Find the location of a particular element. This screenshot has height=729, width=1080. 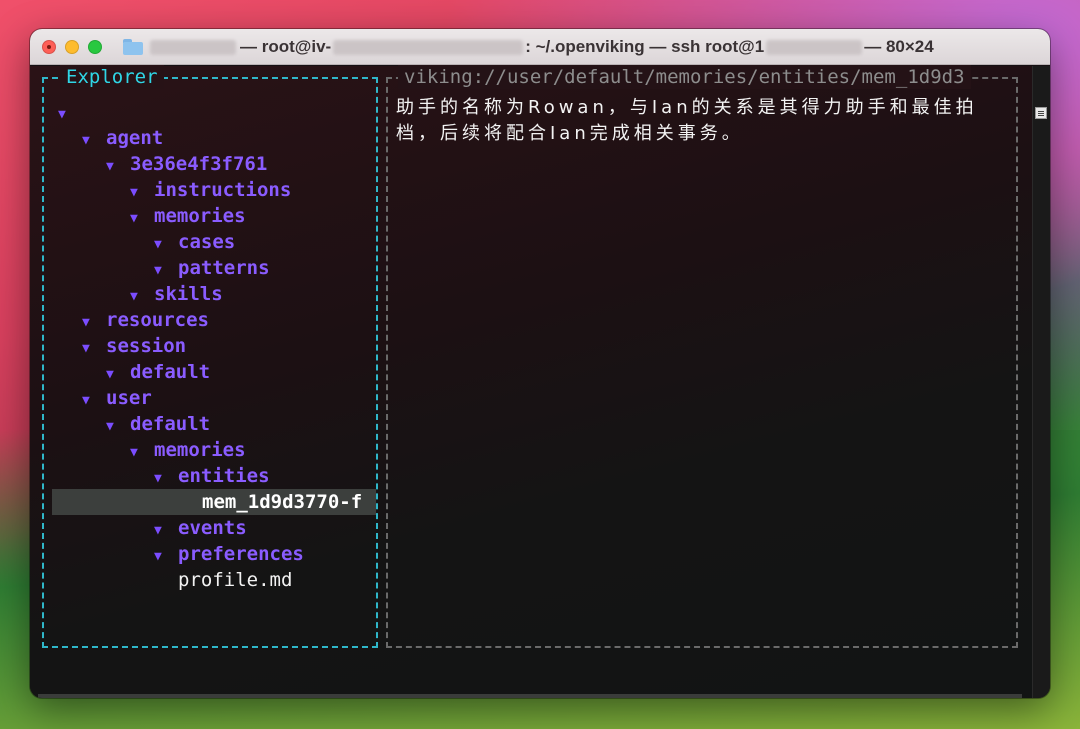

key-hint-desc: :quit is located at coordinates (87, 697).